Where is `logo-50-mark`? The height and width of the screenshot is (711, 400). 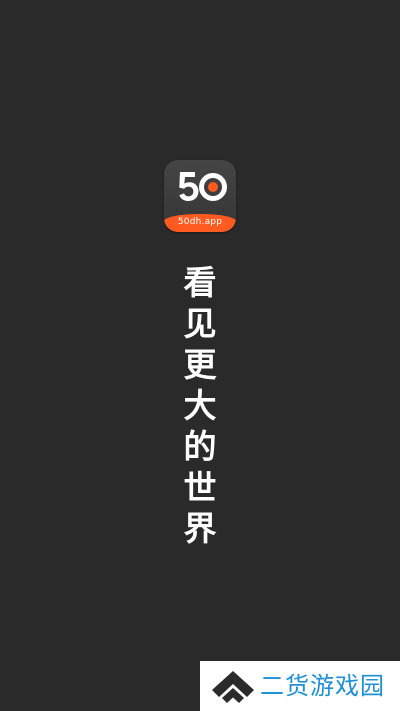
logo-50-mark is located at coordinates (203, 186).